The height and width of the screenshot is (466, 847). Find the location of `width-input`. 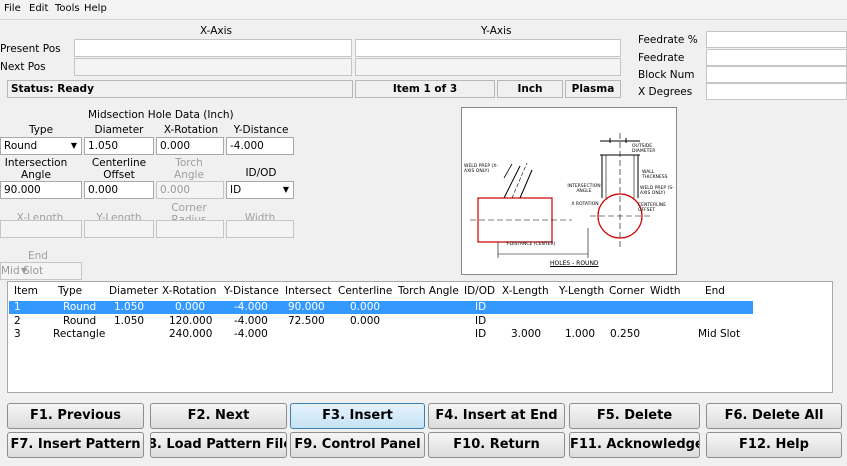

width-input is located at coordinates (260, 229).